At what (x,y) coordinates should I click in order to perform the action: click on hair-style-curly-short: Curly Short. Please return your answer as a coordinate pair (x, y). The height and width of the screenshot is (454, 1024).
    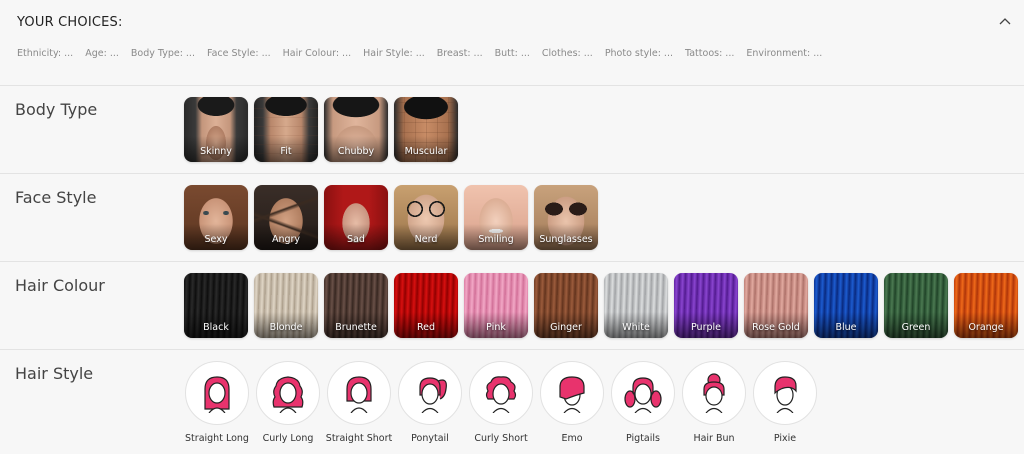
    Looking at the image, I should click on (501, 402).